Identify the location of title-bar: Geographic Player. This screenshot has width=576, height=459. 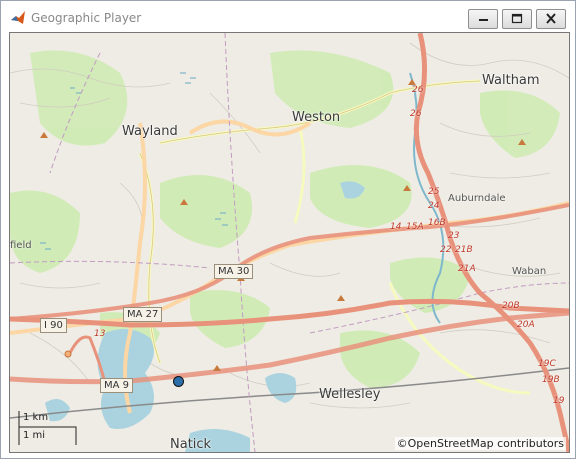
(288, 16).